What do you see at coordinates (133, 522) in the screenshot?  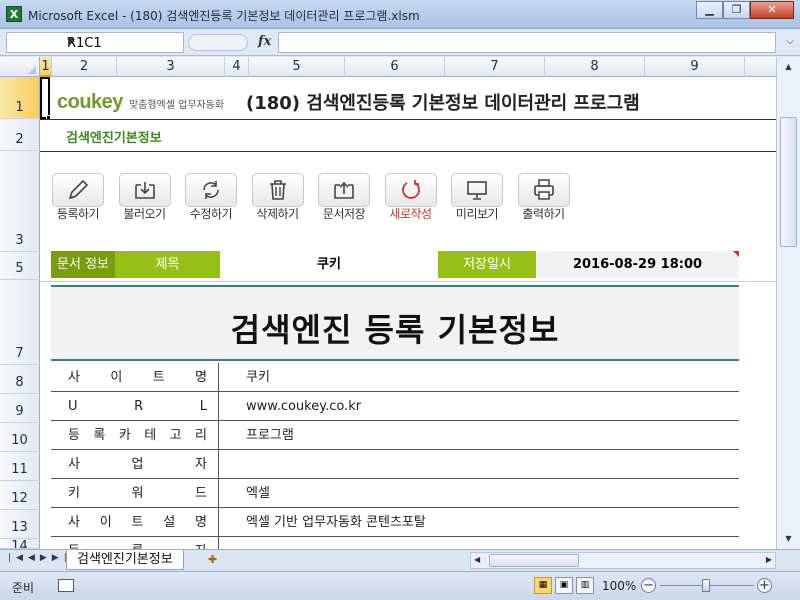 I see `field-label: 사이트설명` at bounding box center [133, 522].